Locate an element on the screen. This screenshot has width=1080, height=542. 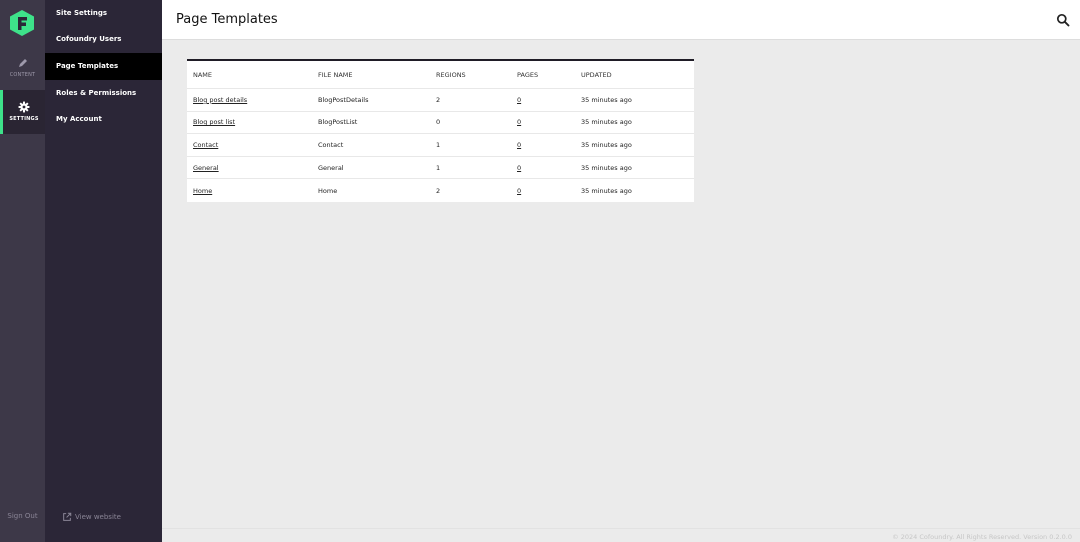
column-header-regions: REGIONS is located at coordinates (451, 75).